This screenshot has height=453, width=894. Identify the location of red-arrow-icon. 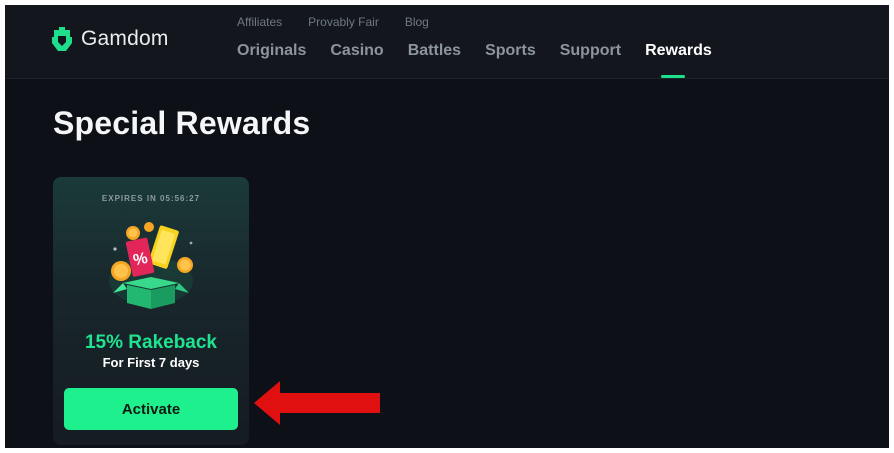
(317, 403).